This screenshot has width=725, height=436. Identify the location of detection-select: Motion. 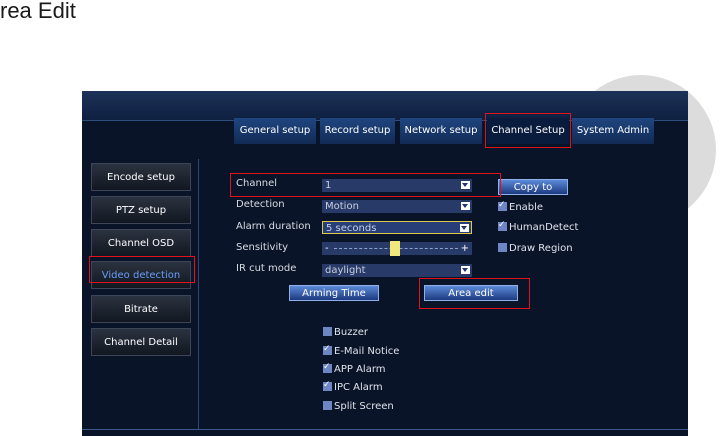
(397, 206).